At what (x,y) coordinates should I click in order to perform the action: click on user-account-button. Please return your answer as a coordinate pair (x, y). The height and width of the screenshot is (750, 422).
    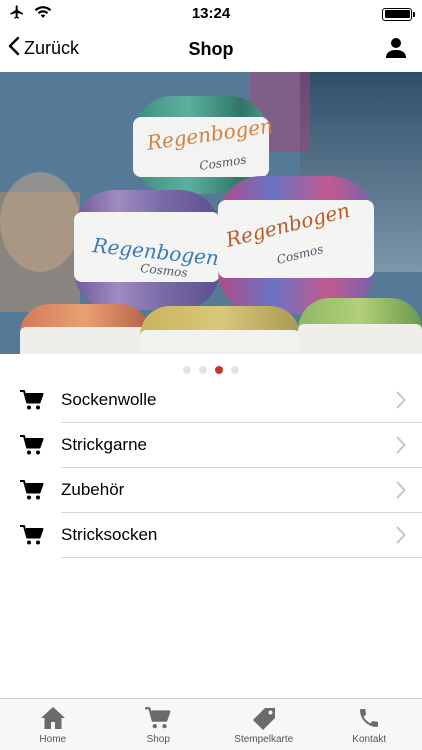
    Looking at the image, I should click on (396, 50).